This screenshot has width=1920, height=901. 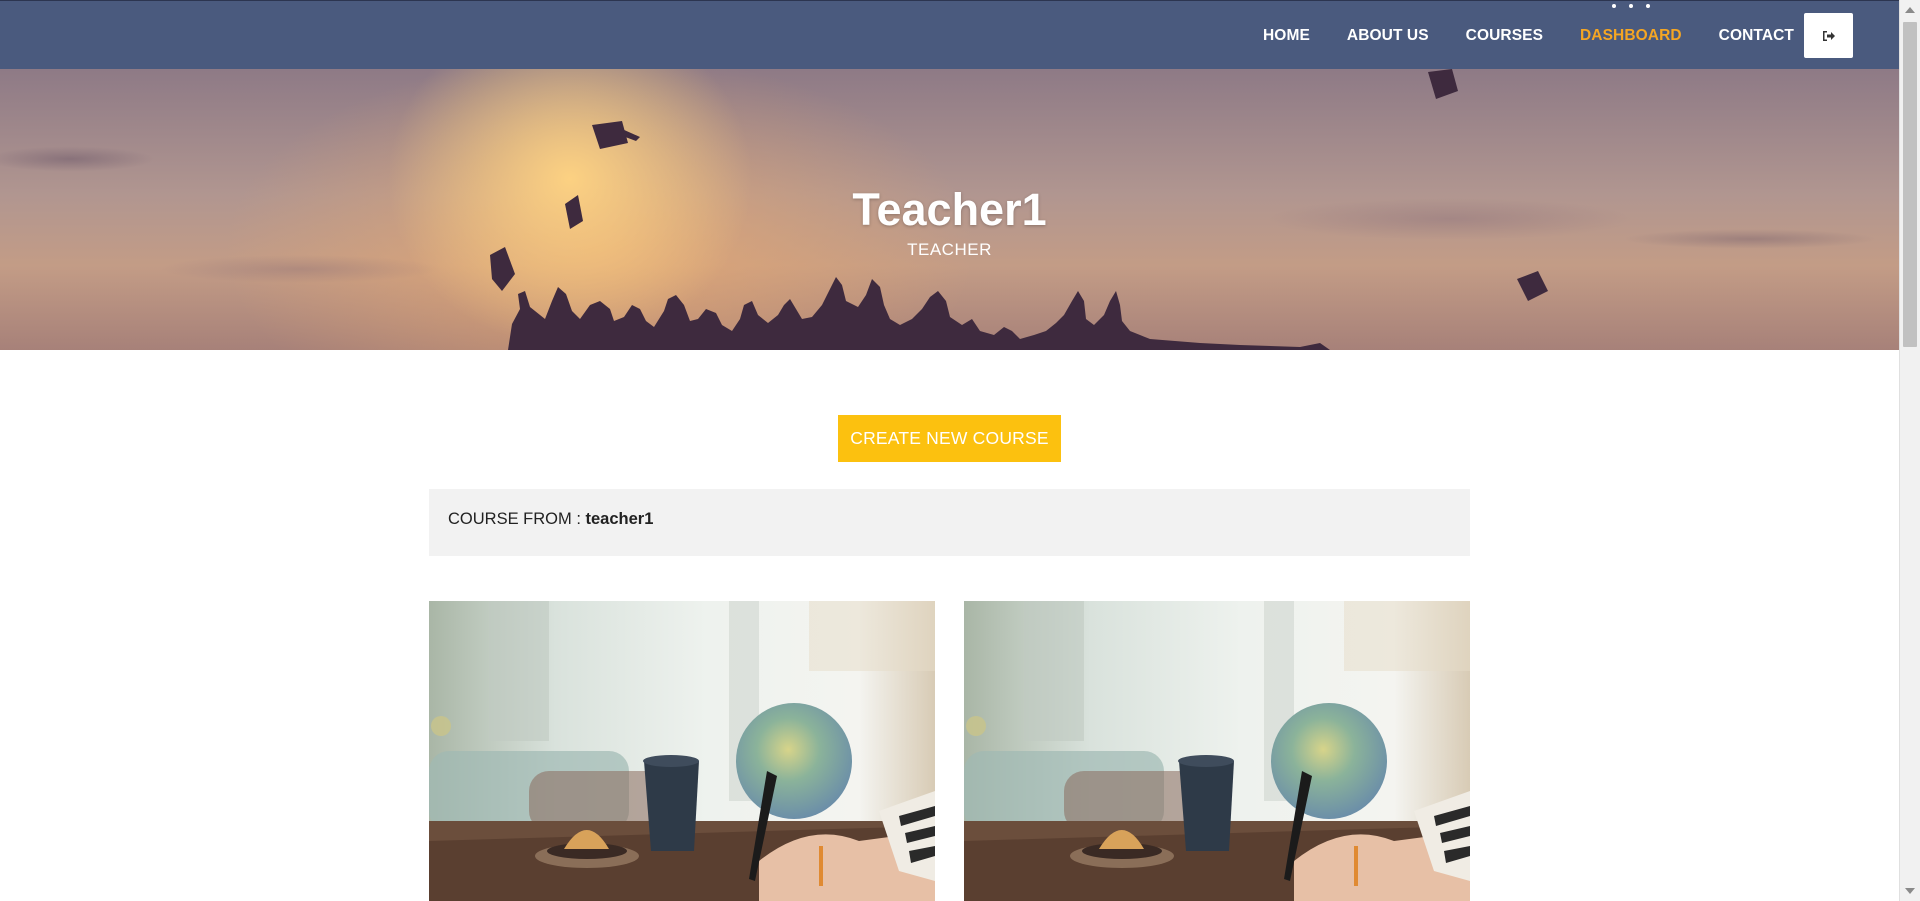 What do you see at coordinates (1910, 891) in the screenshot?
I see `scroll-down-arrow-icon` at bounding box center [1910, 891].